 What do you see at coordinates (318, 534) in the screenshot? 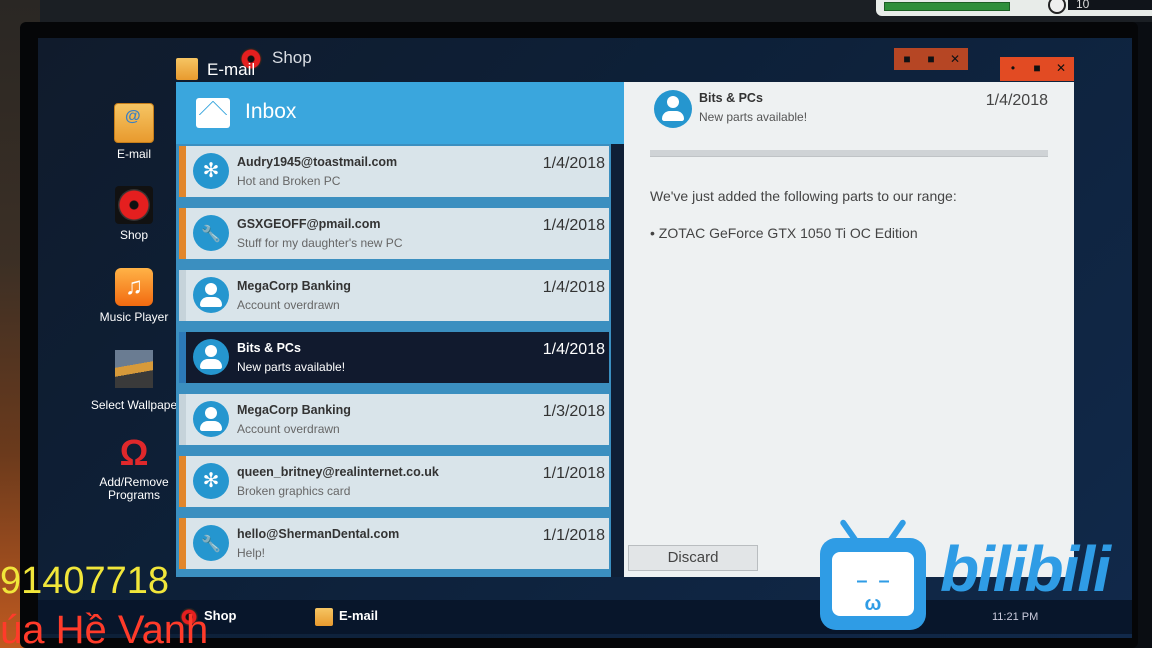
I see `item-sender: hello@ShermanDental.com` at bounding box center [318, 534].